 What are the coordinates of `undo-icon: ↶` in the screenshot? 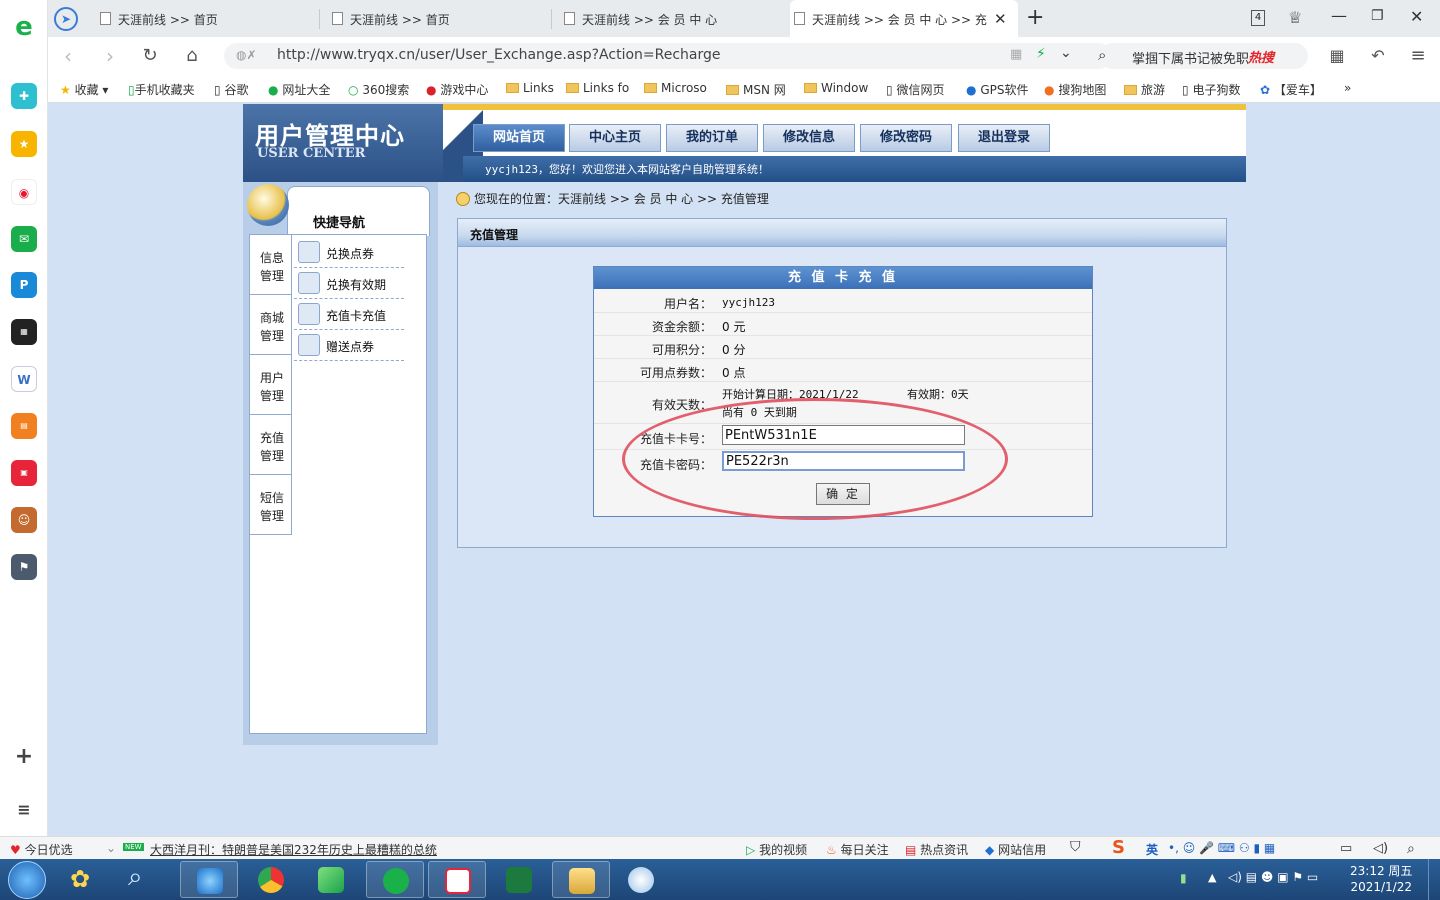 It's located at (1378, 56).